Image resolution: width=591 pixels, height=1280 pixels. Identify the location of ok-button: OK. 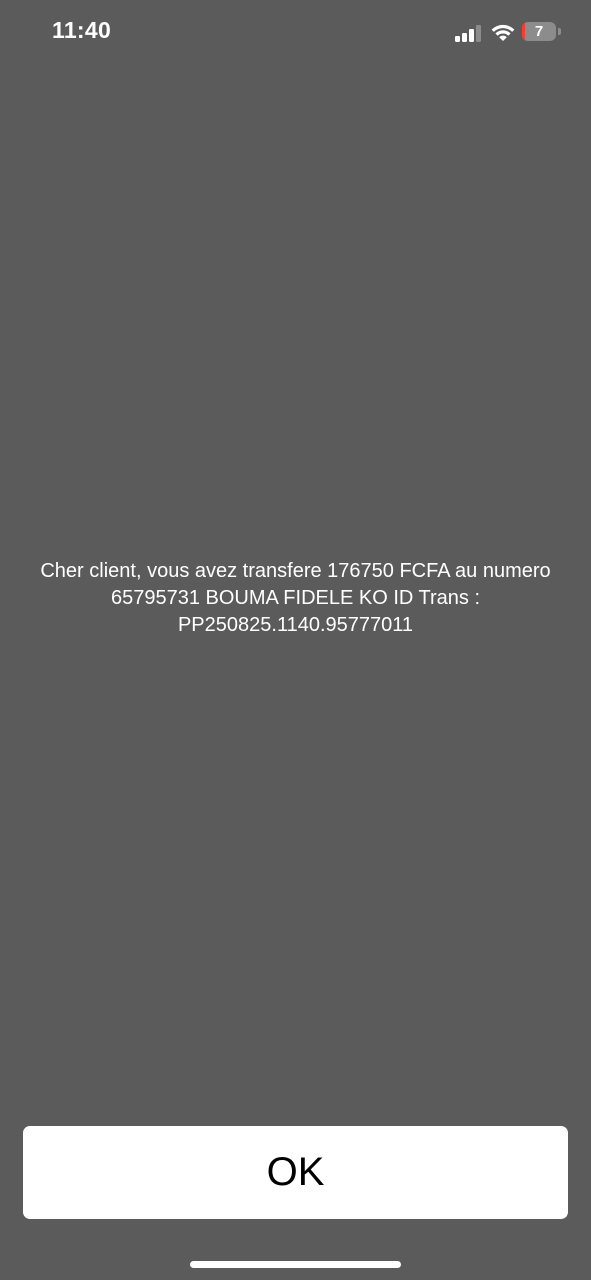
(295, 1172).